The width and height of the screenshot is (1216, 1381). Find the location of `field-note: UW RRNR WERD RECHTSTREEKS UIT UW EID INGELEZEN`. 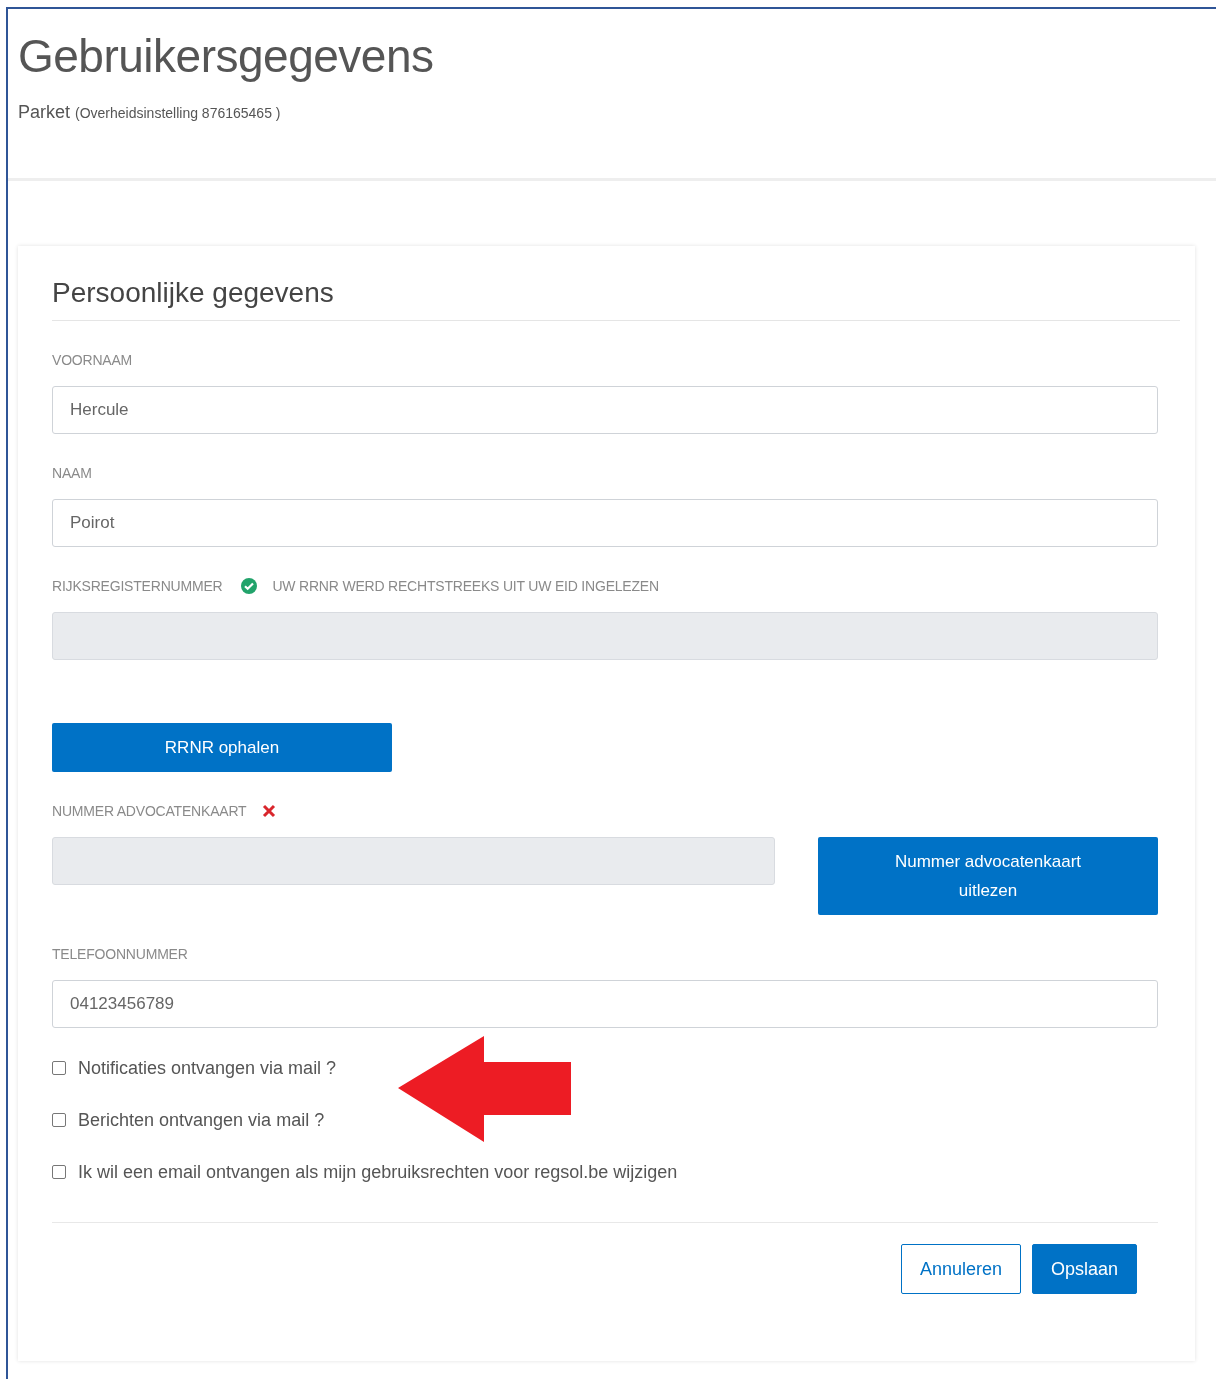

field-note: UW RRNR WERD RECHTSTREEKS UIT UW EID INGELEZEN is located at coordinates (465, 586).